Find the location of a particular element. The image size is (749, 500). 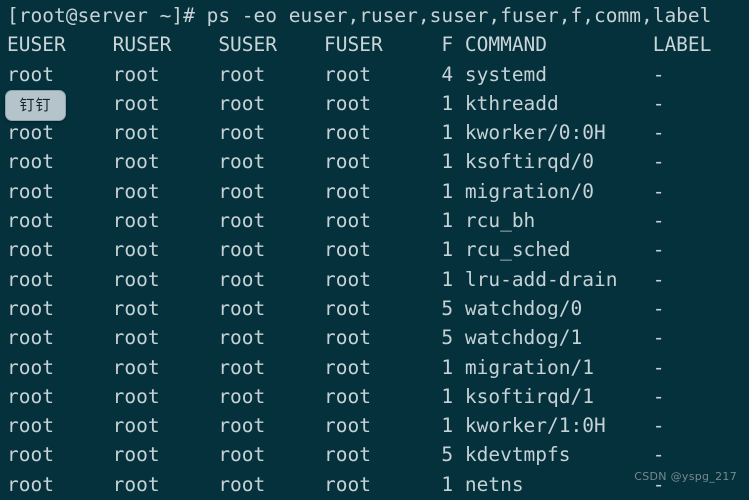

table-row: root root root root 1 lru-add-drain - is located at coordinates (336, 279).